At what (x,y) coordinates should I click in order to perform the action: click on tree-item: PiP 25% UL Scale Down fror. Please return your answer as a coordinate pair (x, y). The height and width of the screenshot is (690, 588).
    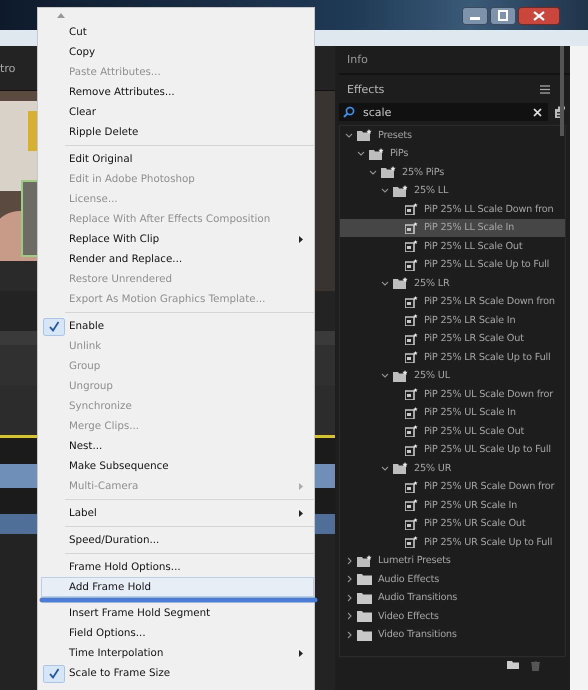
    Looking at the image, I should click on (452, 394).